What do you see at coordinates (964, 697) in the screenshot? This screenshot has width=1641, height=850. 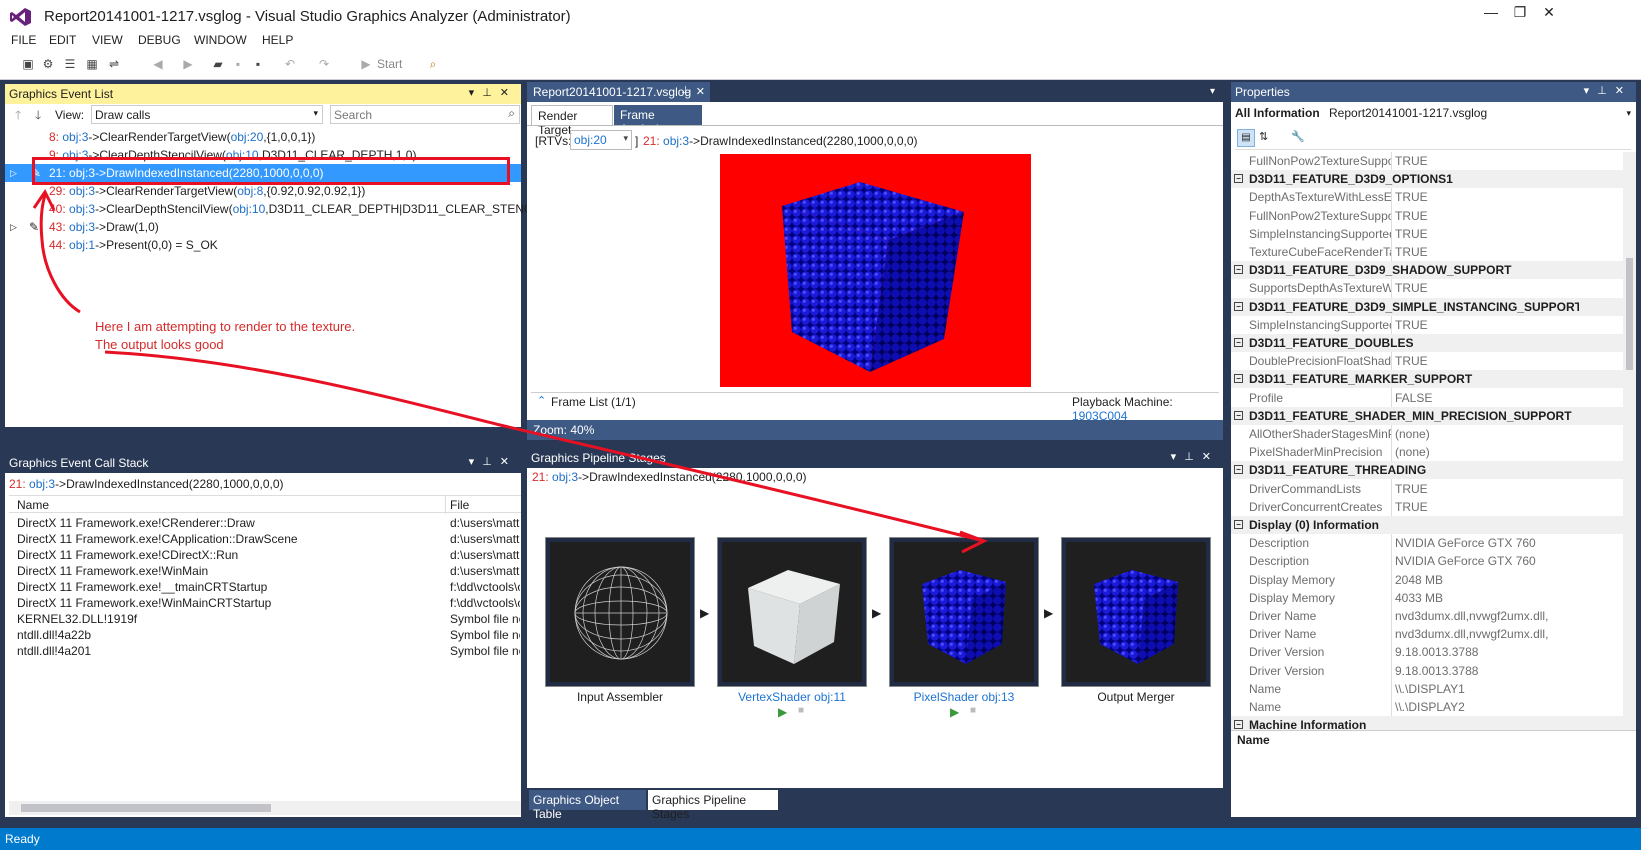 I see `stage-label-pixel-shader: PixelShader obj:13` at bounding box center [964, 697].